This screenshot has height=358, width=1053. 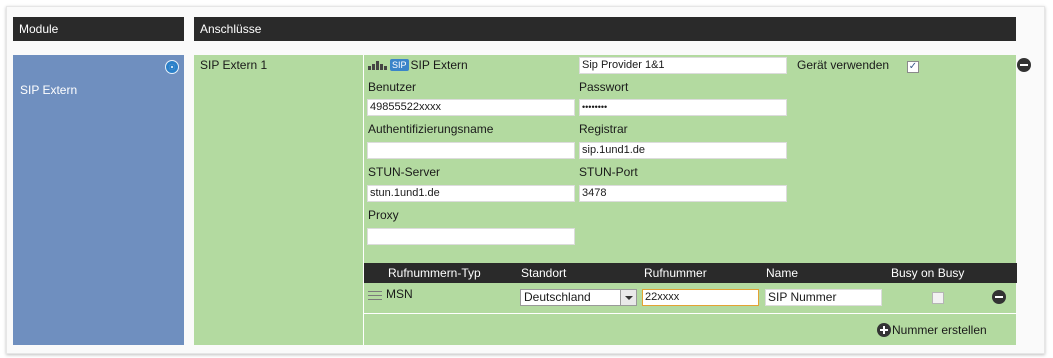 What do you see at coordinates (544, 273) in the screenshot?
I see `col-location: Standort` at bounding box center [544, 273].